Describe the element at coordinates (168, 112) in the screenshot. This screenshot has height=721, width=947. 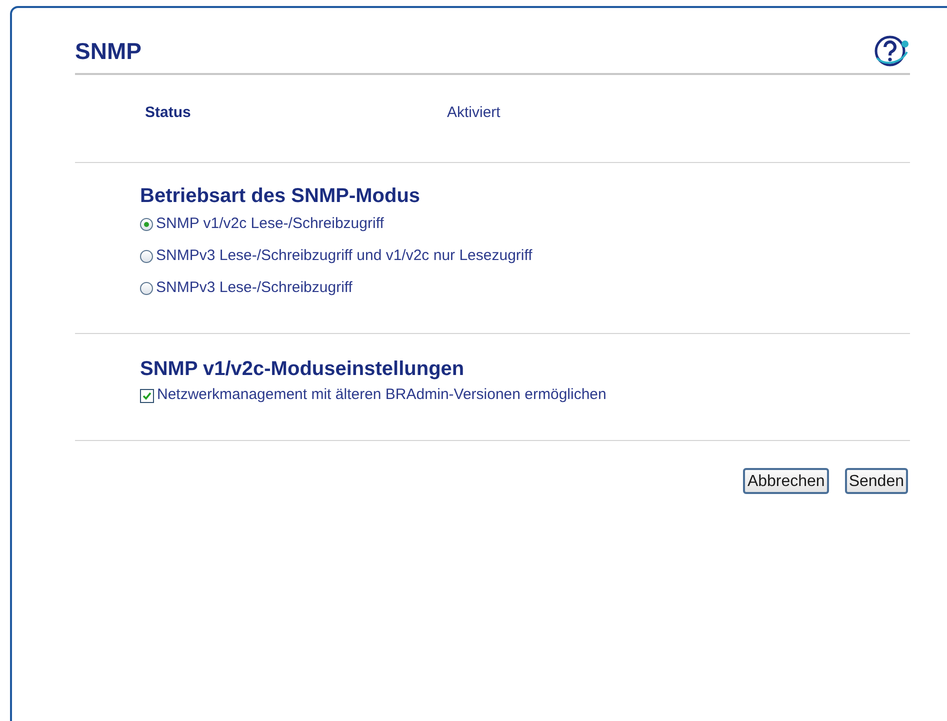
I see `status-label: Status` at that location.